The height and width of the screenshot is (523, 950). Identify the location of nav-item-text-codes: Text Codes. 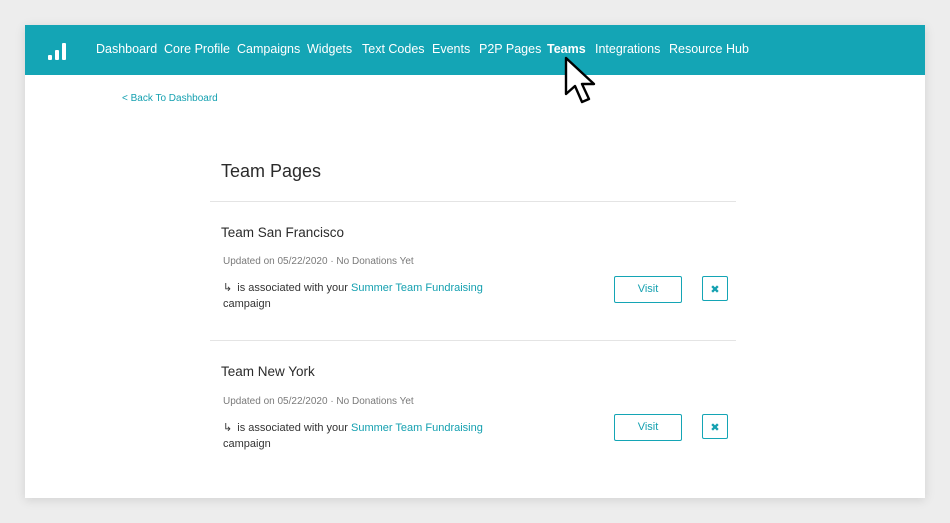
(393, 49).